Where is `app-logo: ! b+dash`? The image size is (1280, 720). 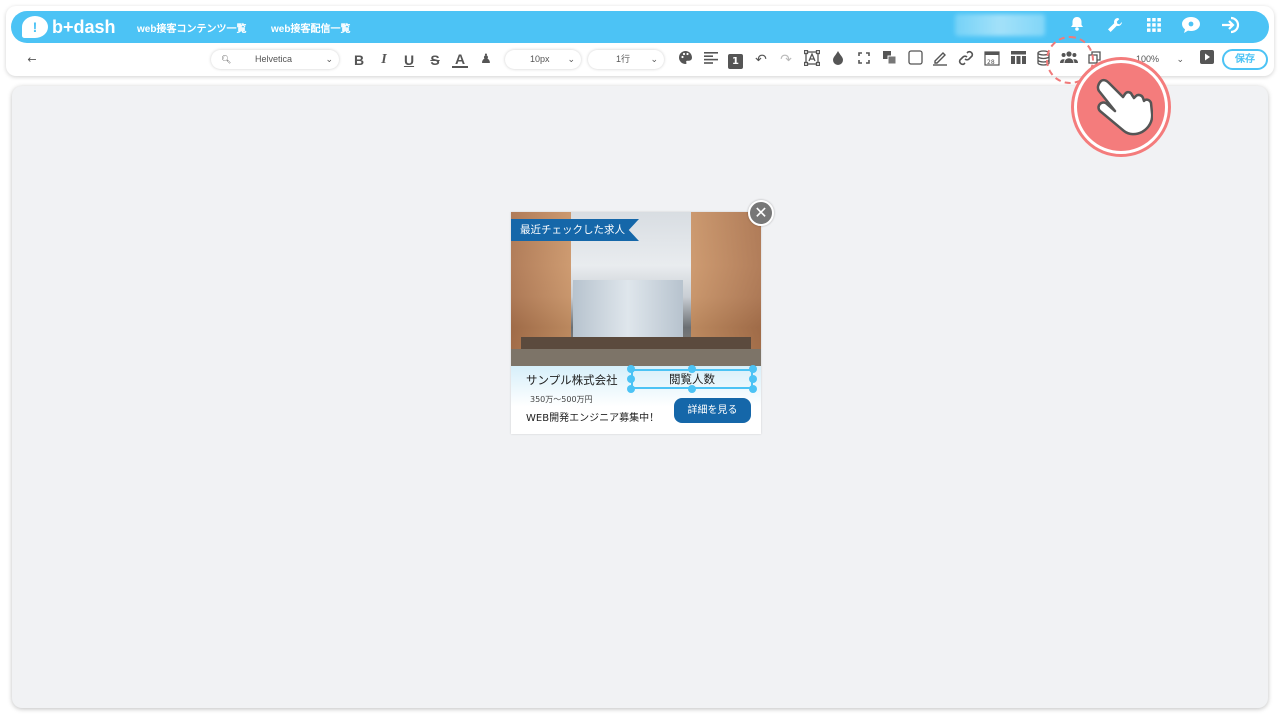 app-logo: ! b+dash is located at coordinates (69, 27).